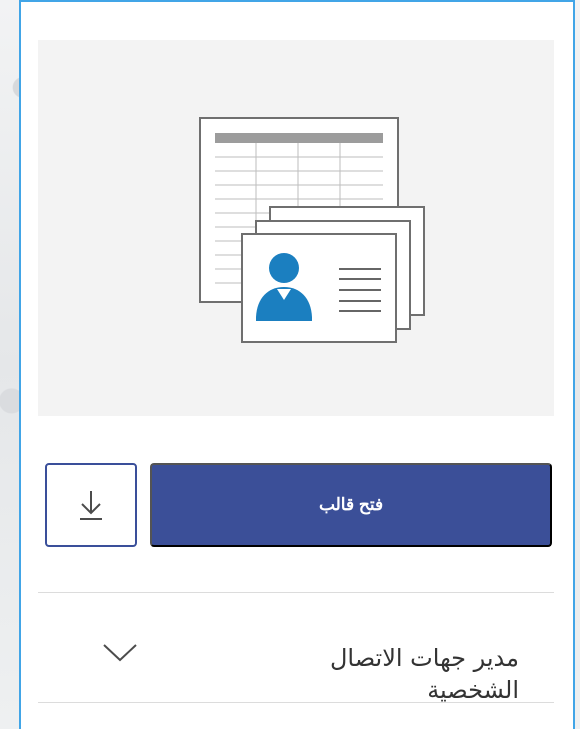 The height and width of the screenshot is (729, 580). What do you see at coordinates (424, 674) in the screenshot?
I see `template-title: مدير جهات الاتصال الشخصية` at bounding box center [424, 674].